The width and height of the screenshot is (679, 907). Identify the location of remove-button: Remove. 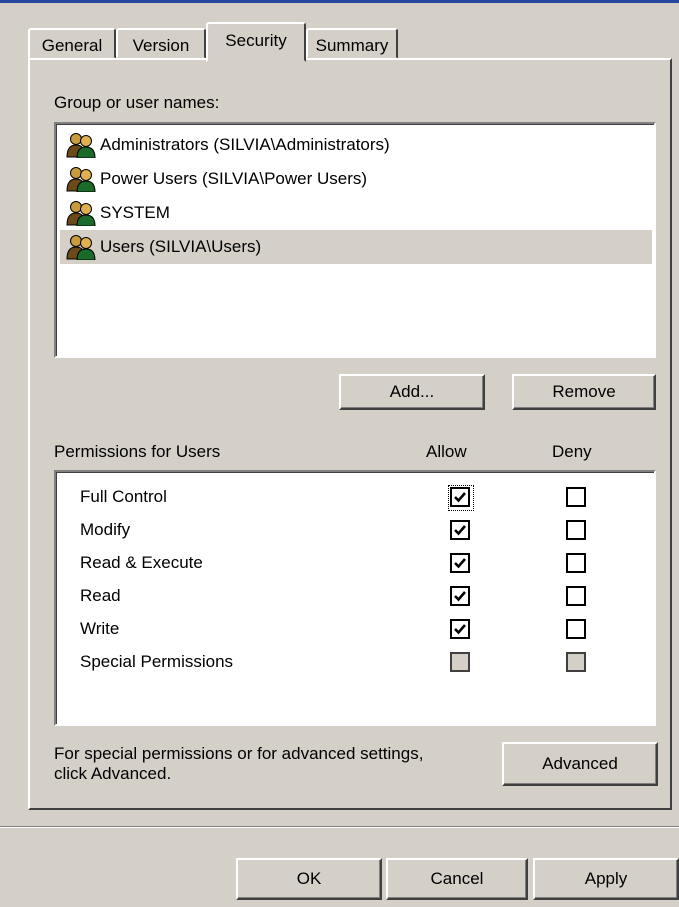
(584, 392).